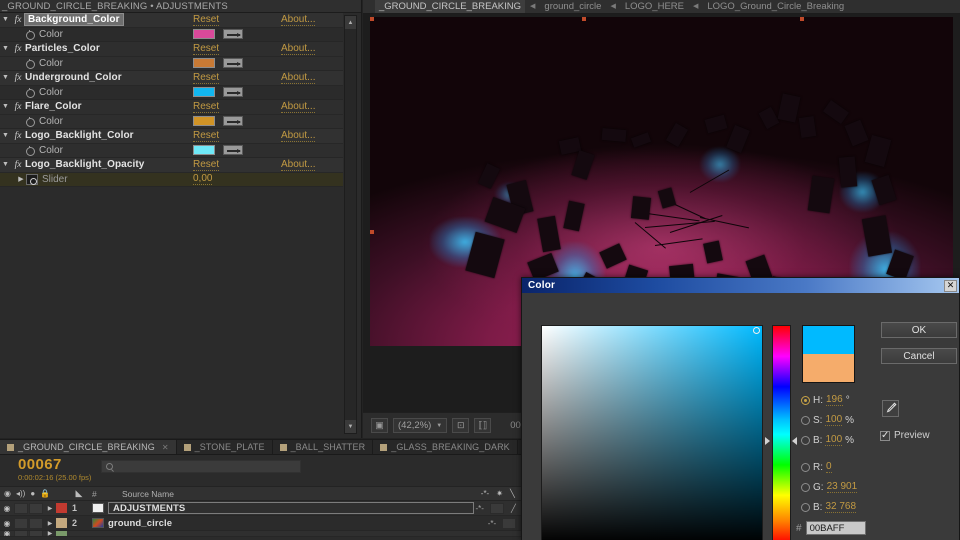 This screenshot has width=960, height=540. What do you see at coordinates (572, 6) in the screenshot?
I see `breadcrumb-item-1: ground_circle` at bounding box center [572, 6].